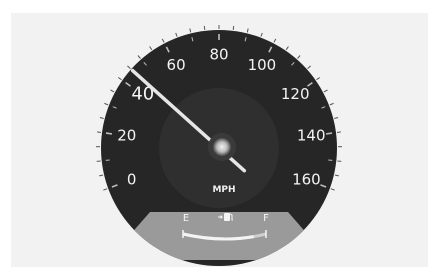 The height and width of the screenshot is (280, 439). I want to click on speed-label-160: 160, so click(306, 179).